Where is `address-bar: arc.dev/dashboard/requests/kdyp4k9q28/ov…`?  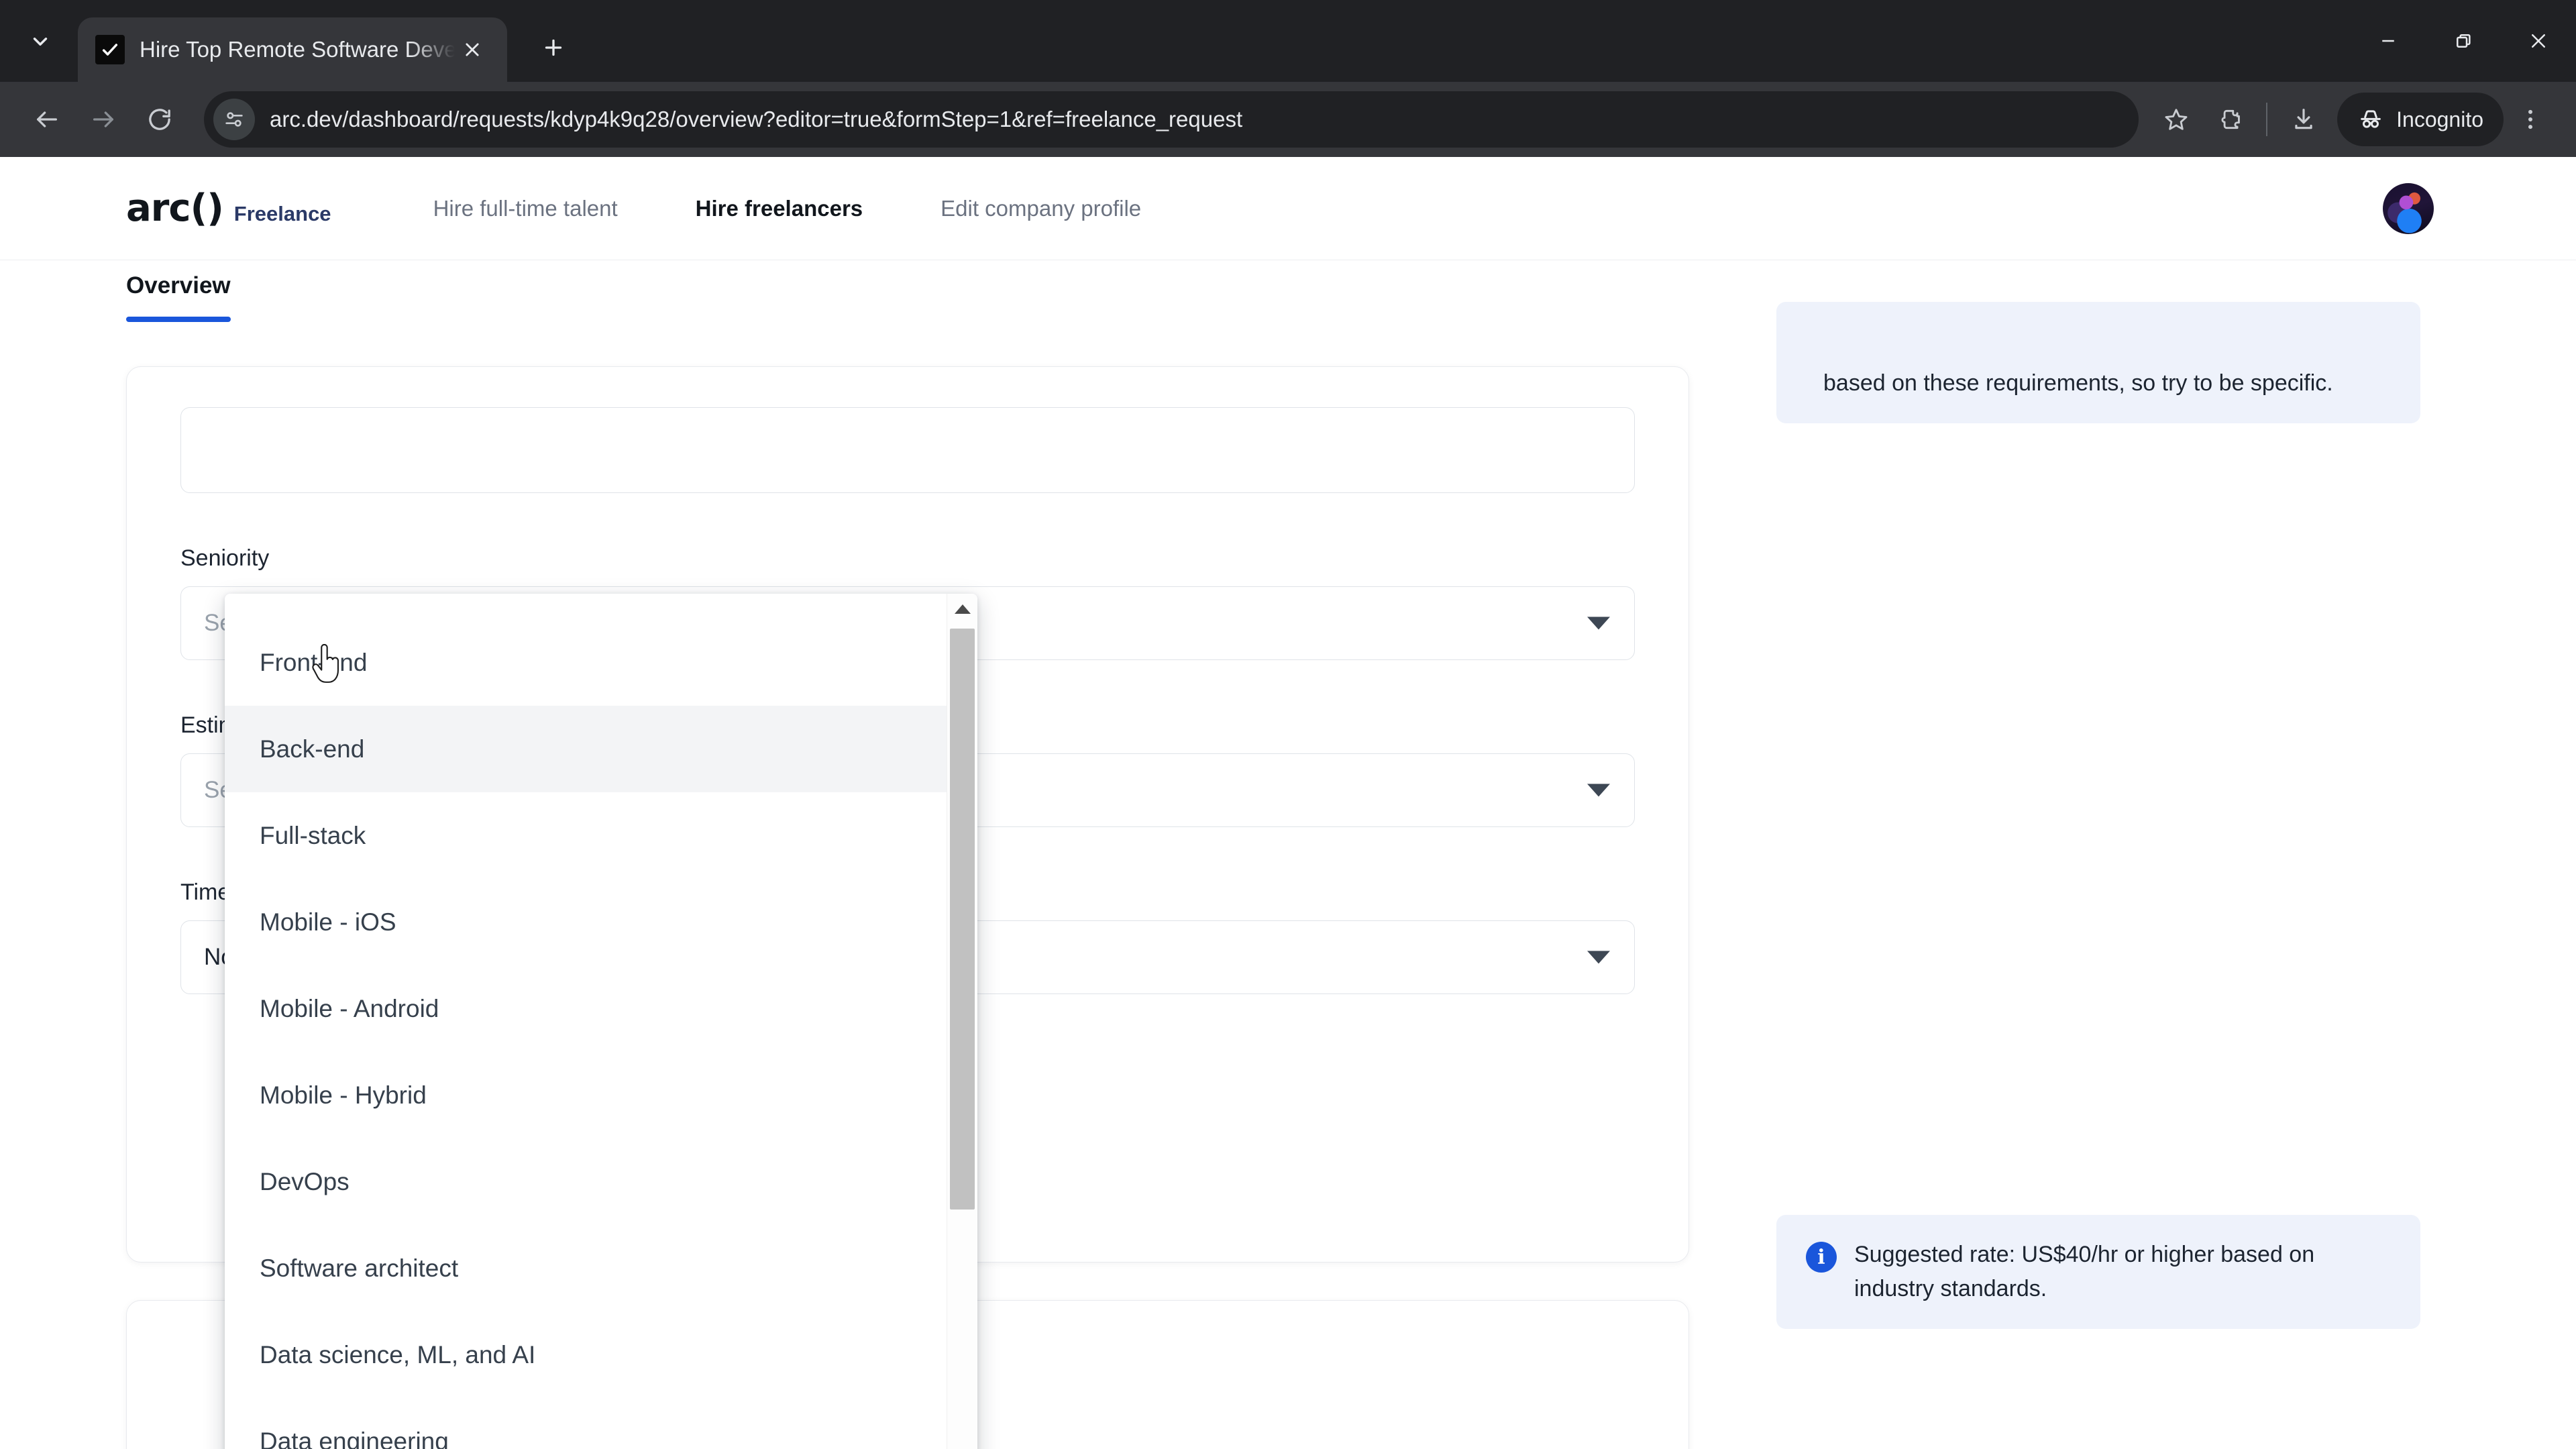 address-bar: arc.dev/dashboard/requests/kdyp4k9q28/ov… is located at coordinates (1171, 119).